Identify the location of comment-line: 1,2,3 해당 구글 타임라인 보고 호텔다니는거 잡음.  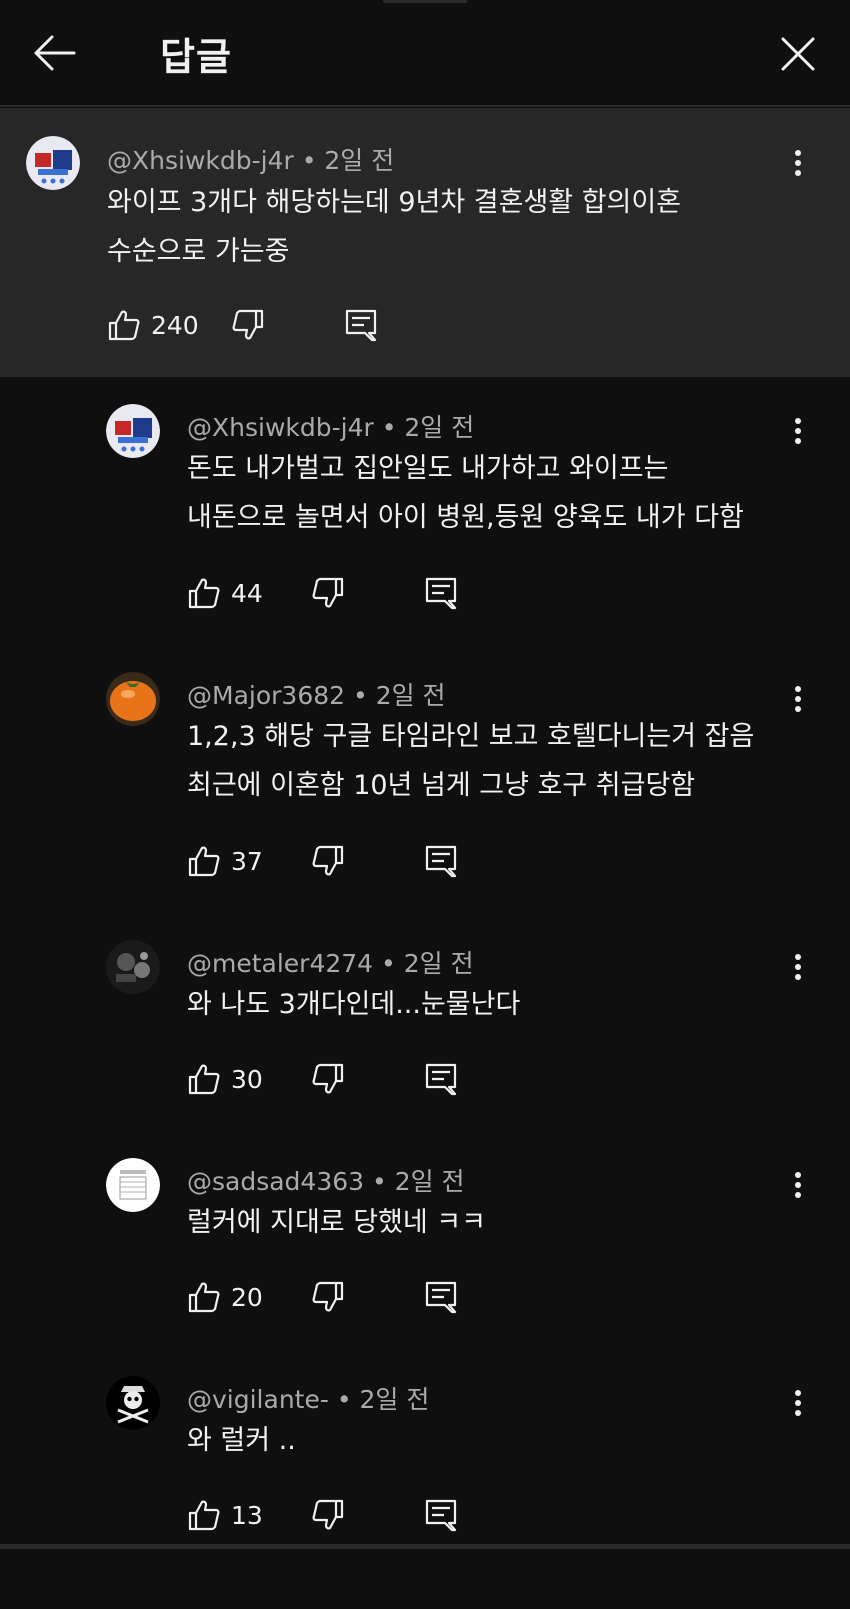
(471, 736).